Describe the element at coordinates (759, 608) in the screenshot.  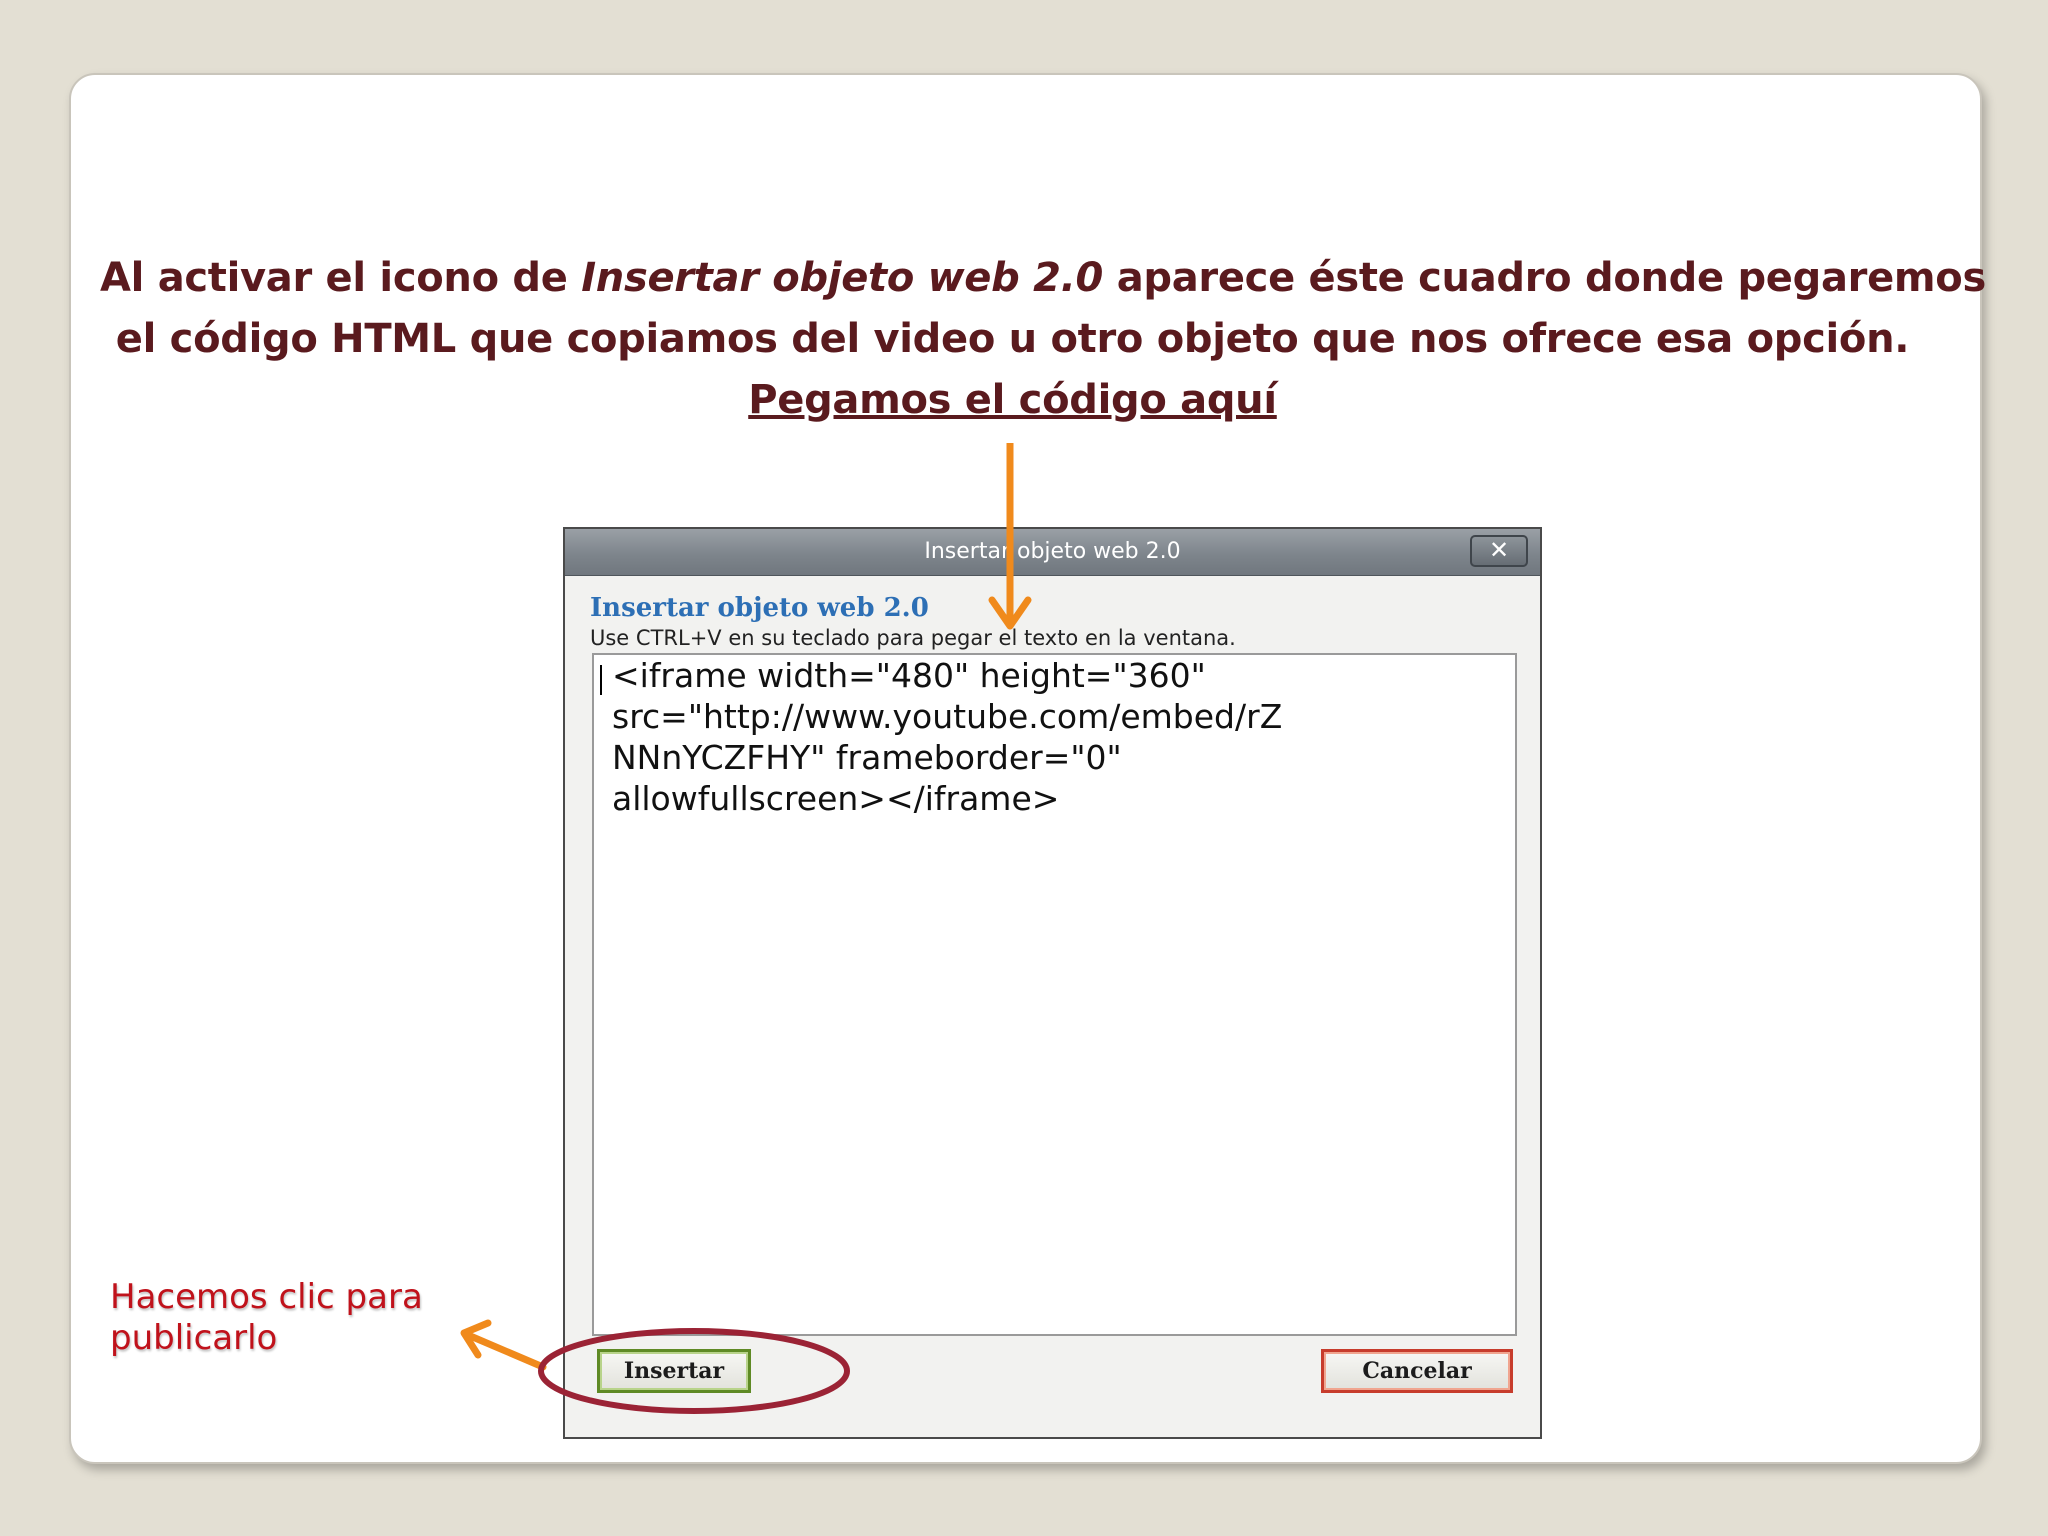
I see `dialog-heading: Insertar objeto web 2.0` at that location.